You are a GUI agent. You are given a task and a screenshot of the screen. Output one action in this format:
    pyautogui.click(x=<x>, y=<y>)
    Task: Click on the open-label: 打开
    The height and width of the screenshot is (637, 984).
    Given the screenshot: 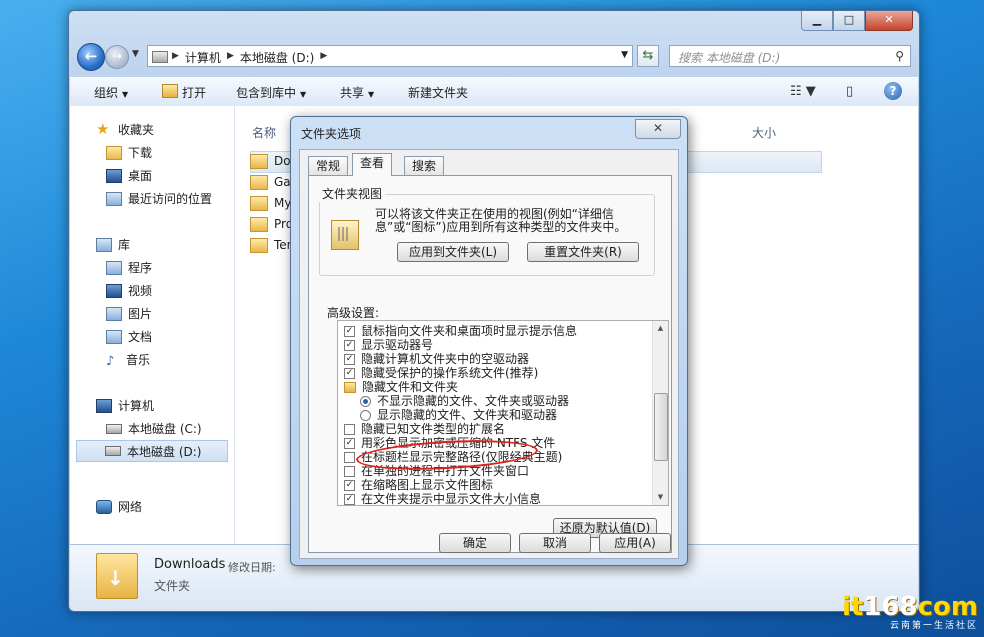 What is the action you would take?
    pyautogui.click(x=194, y=93)
    